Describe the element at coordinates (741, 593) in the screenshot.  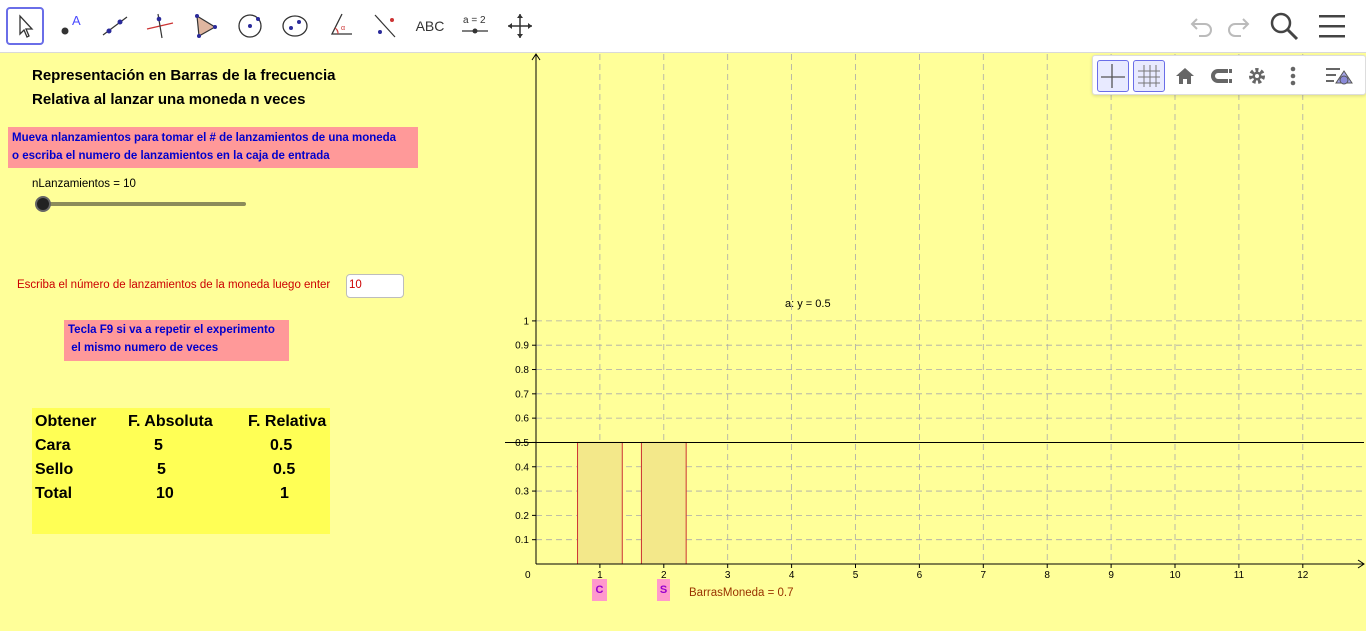
I see `barras-moneda-label: BarrasMoneda = 0.7` at that location.